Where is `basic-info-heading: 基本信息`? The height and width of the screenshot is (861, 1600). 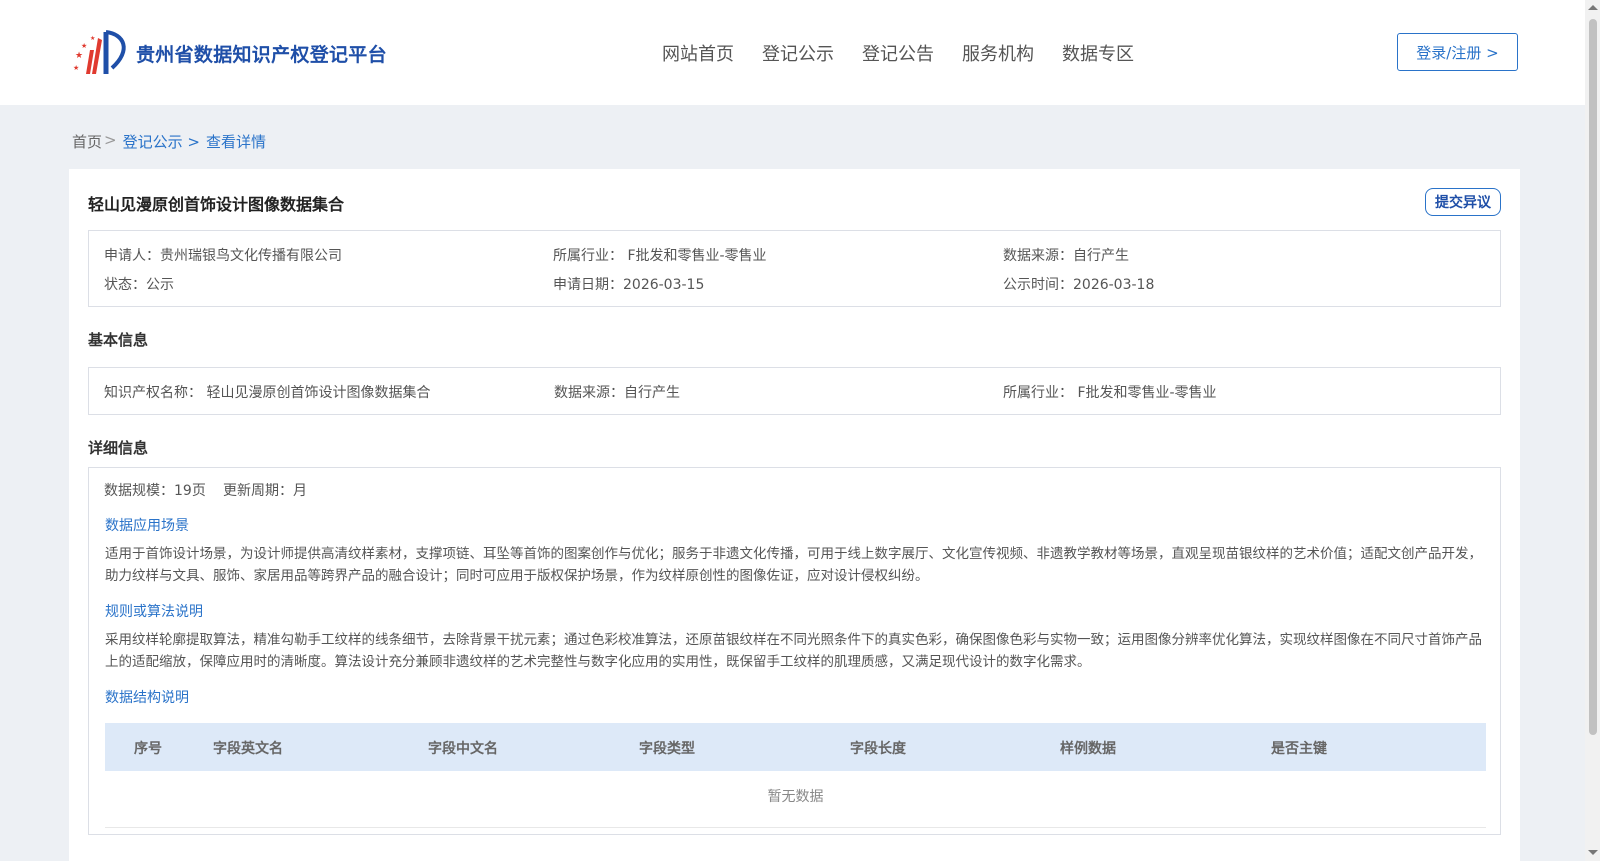 basic-info-heading: 基本信息 is located at coordinates (118, 340).